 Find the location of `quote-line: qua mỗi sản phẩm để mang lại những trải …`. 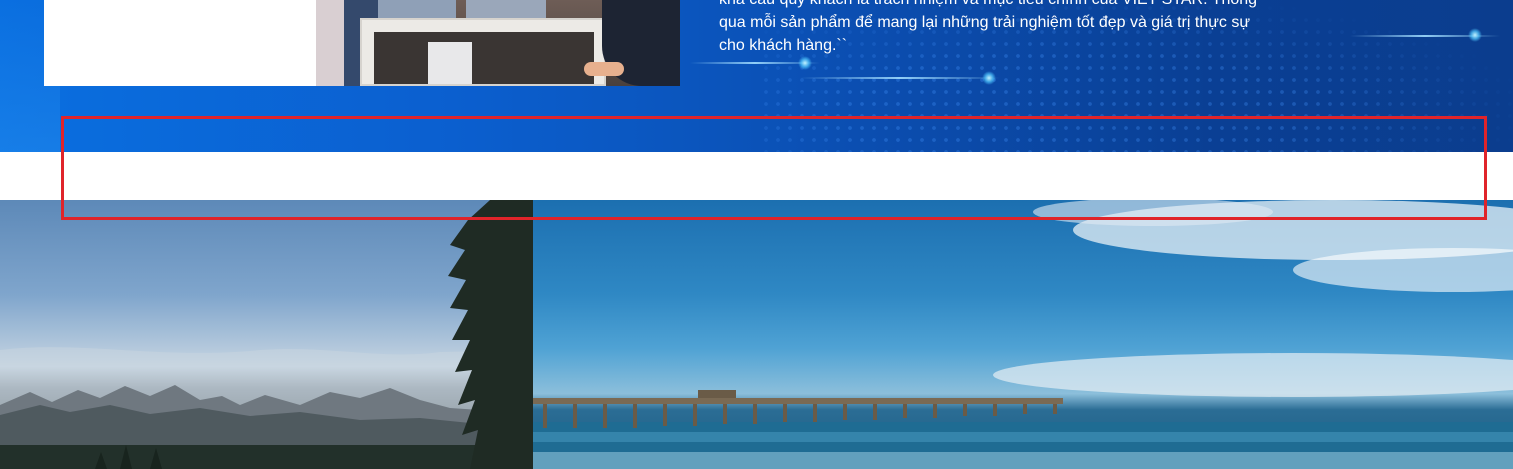

quote-line: qua mỗi sản phẩm để mang lại những trải … is located at coordinates (985, 22).